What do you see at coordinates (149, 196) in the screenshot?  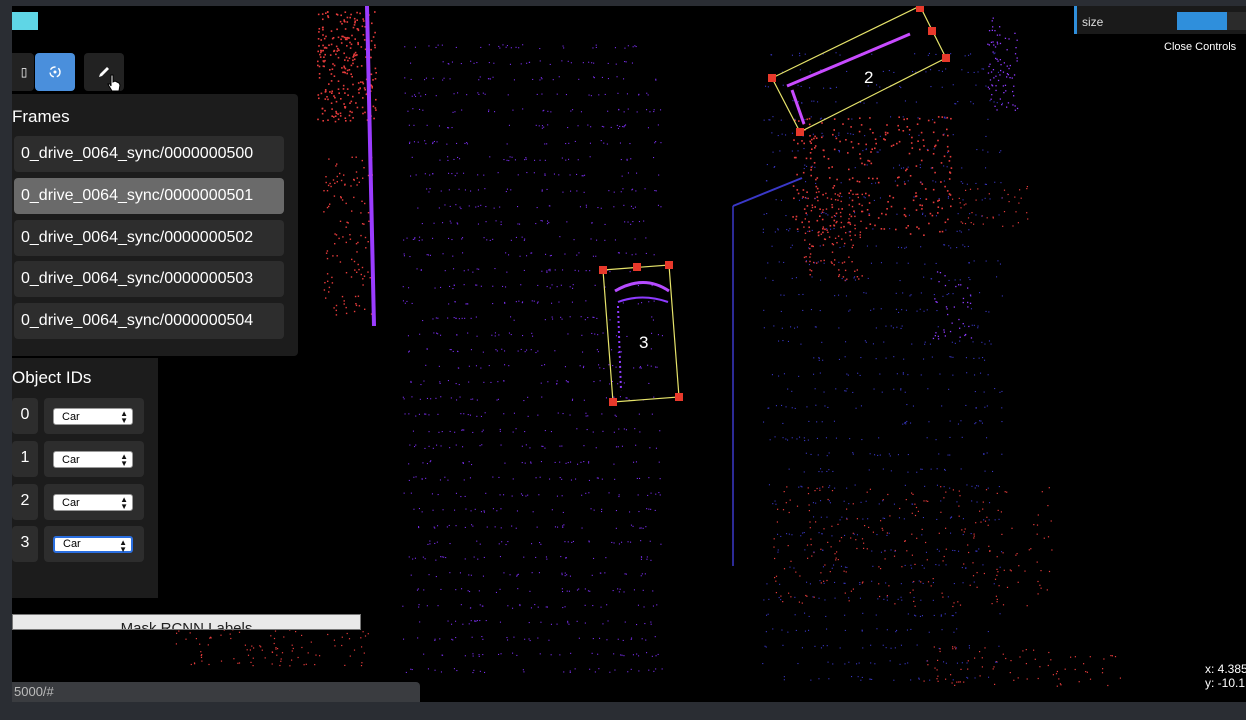 I see `frame-item-selected: 0_drive_0064_sync/0000000501` at bounding box center [149, 196].